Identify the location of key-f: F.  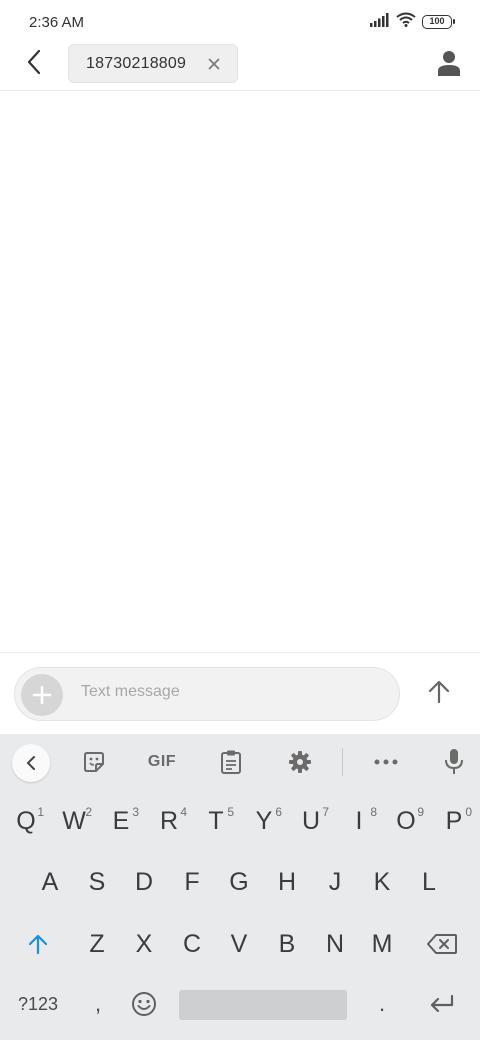
(192, 882).